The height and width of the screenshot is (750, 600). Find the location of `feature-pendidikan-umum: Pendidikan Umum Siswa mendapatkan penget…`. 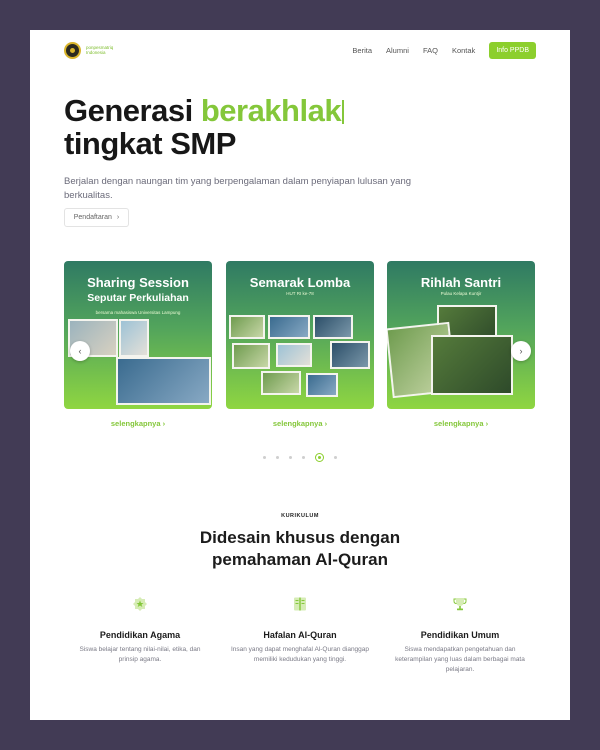

feature-pendidikan-umum: Pendidikan Umum Siswa mendapatkan penget… is located at coordinates (460, 635).